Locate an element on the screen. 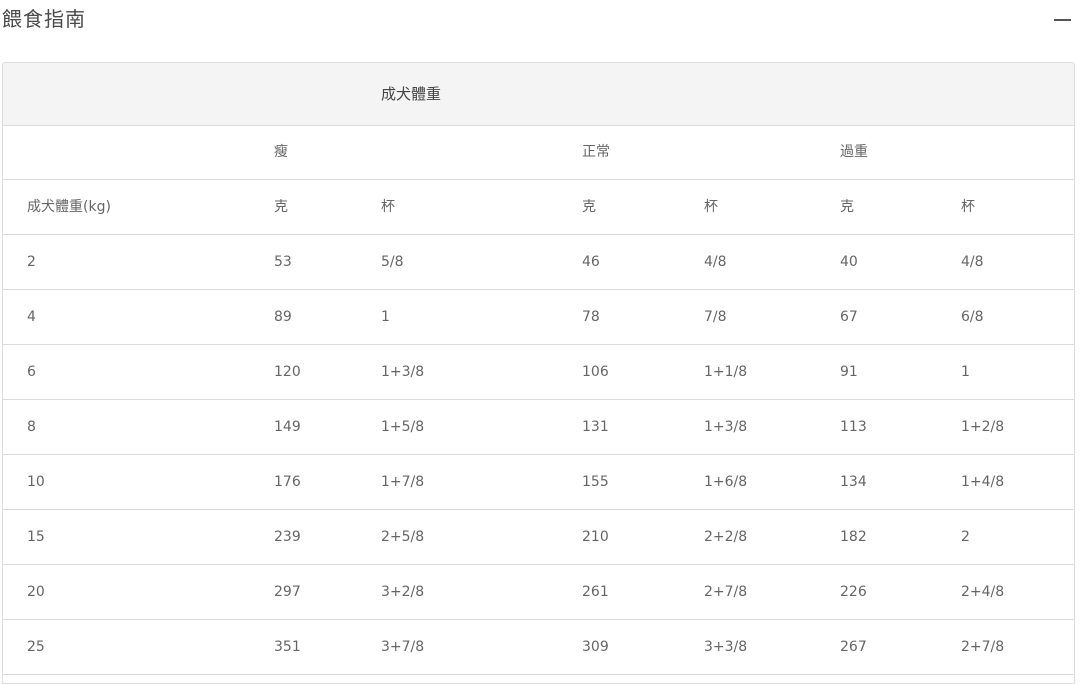 The height and width of the screenshot is (684, 1086). table-row: 6 120 1+3/8 106 1+1/8 91 1 is located at coordinates (538, 372).